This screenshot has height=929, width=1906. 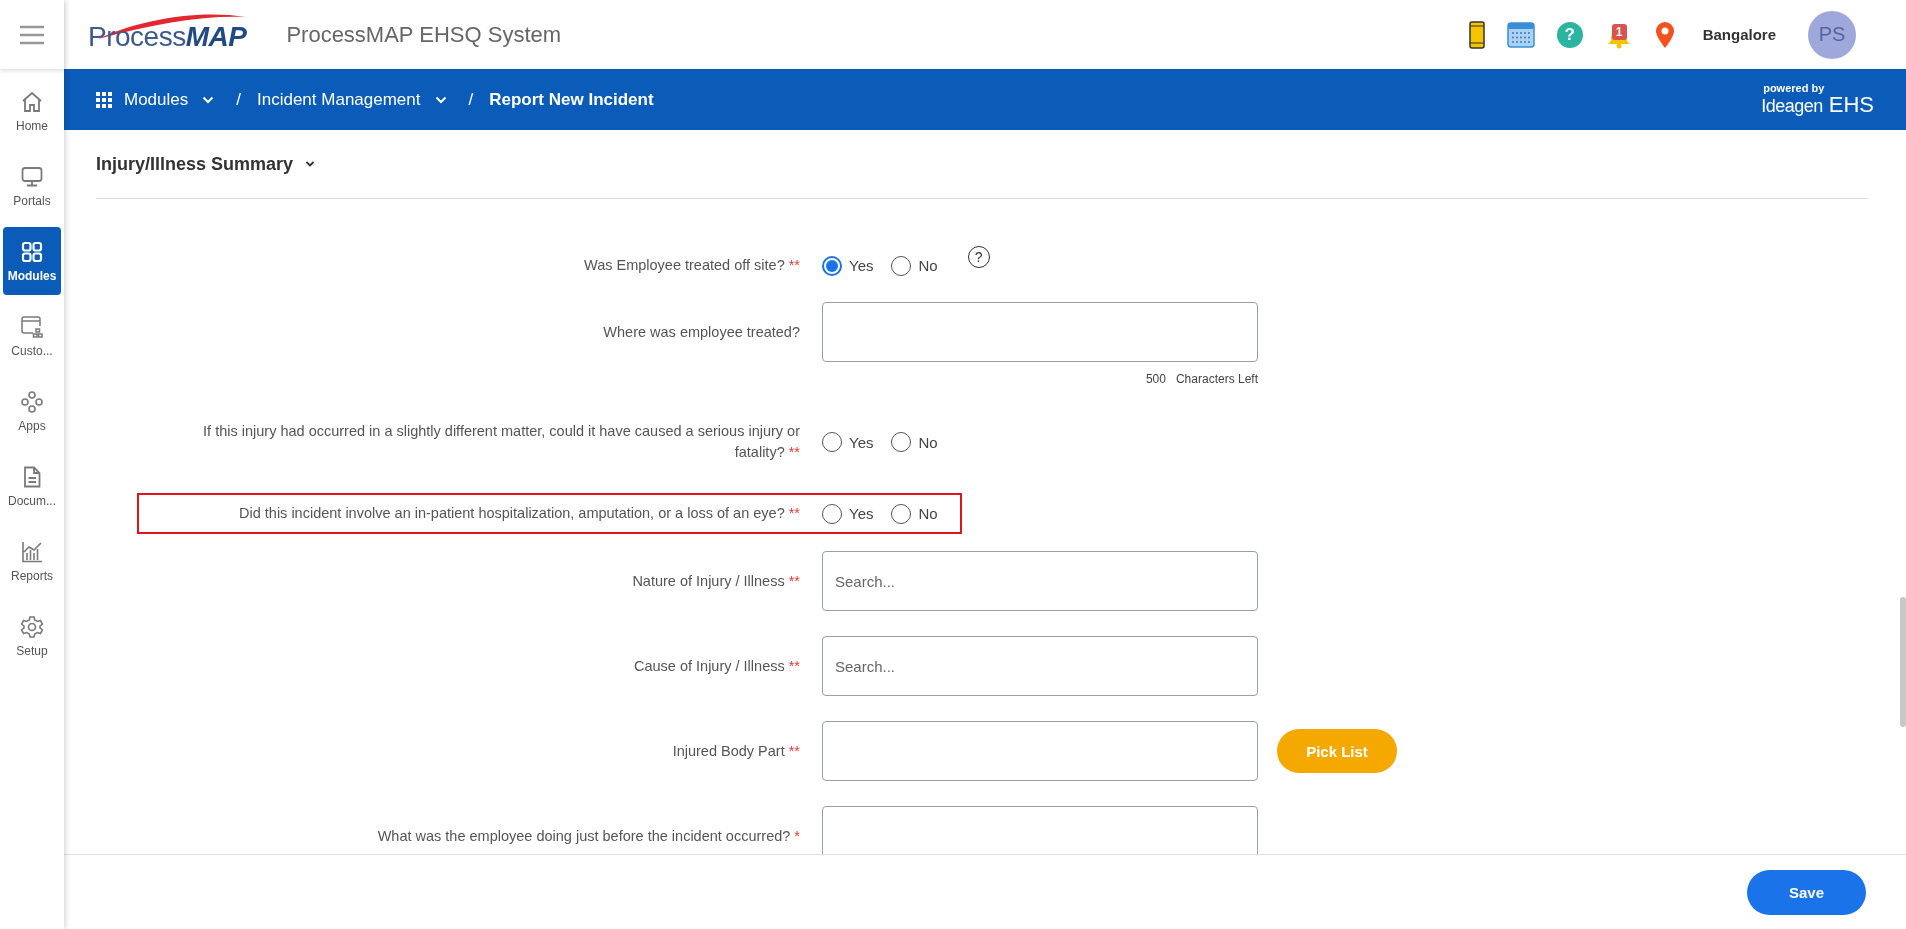 What do you see at coordinates (104, 99) in the screenshot?
I see `apps-grid-icon` at bounding box center [104, 99].